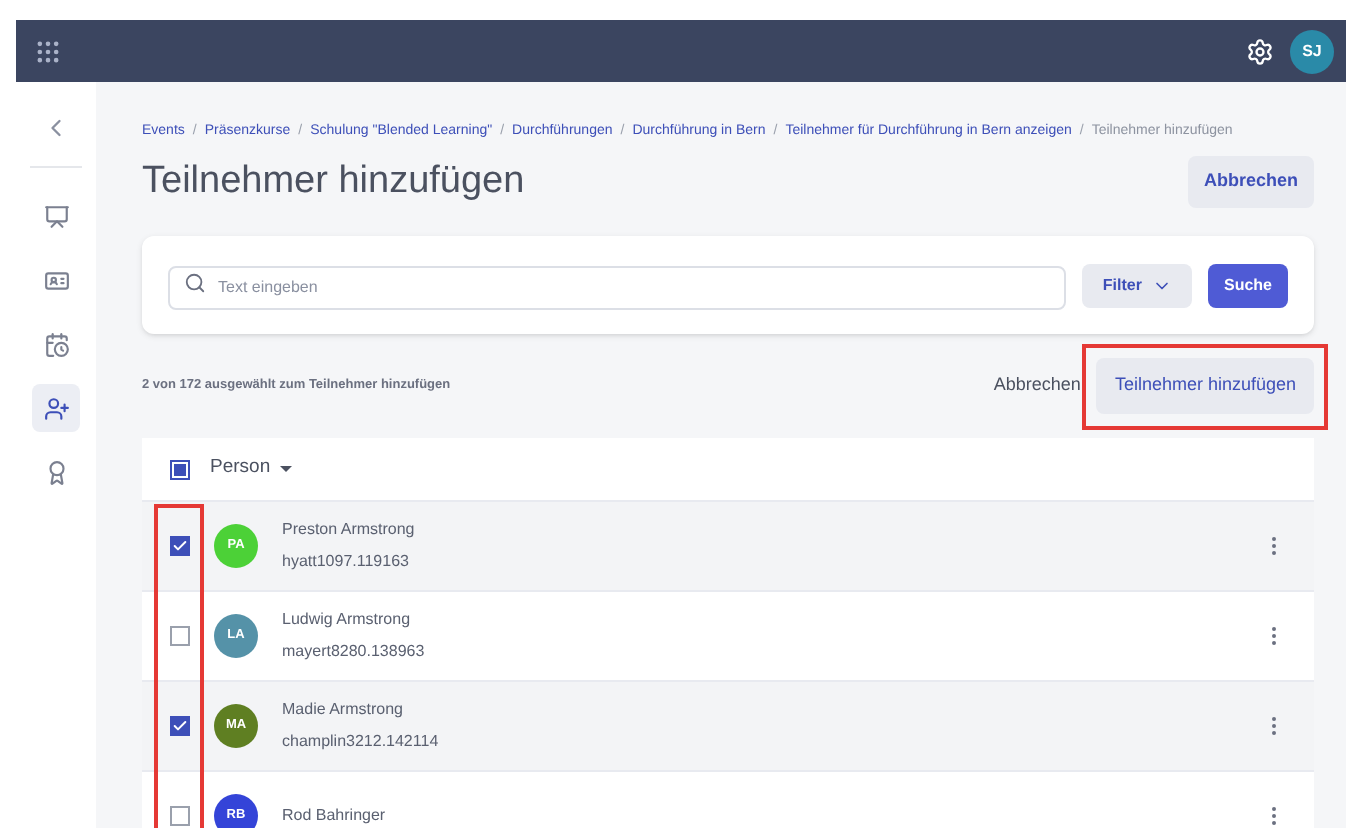 The height and width of the screenshot is (828, 1346). I want to click on person-username: champlin3212.142114, so click(361, 742).